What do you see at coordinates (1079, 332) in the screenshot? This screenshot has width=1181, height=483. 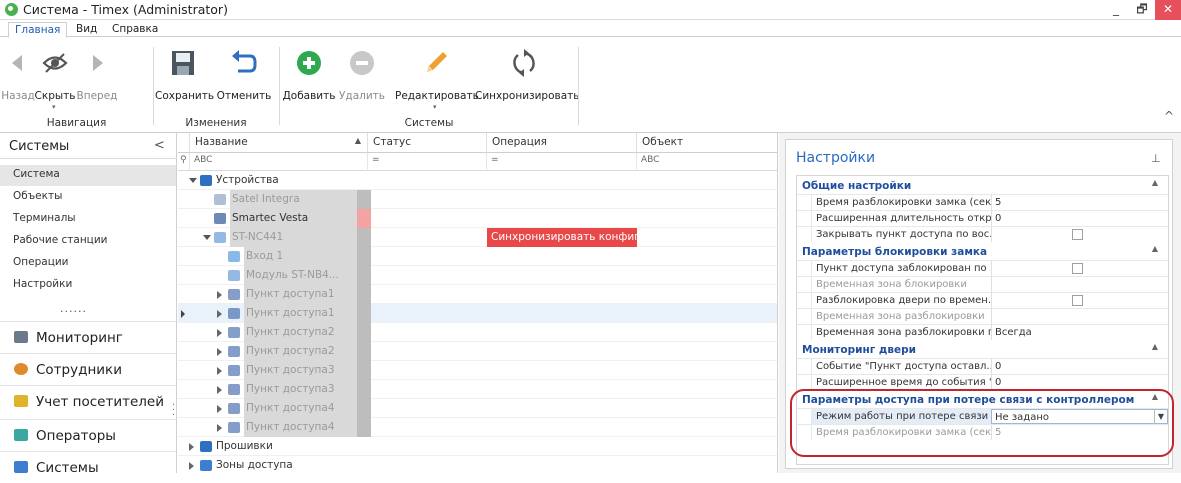 I see `property-value: Всегда` at bounding box center [1079, 332].